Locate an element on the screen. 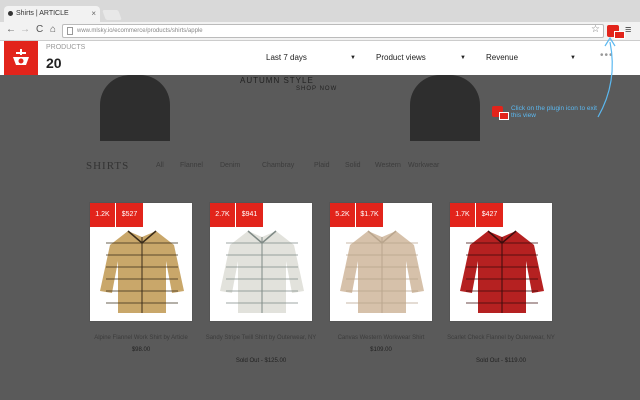 The height and width of the screenshot is (400, 640). logo-icon is located at coordinates (21, 57).